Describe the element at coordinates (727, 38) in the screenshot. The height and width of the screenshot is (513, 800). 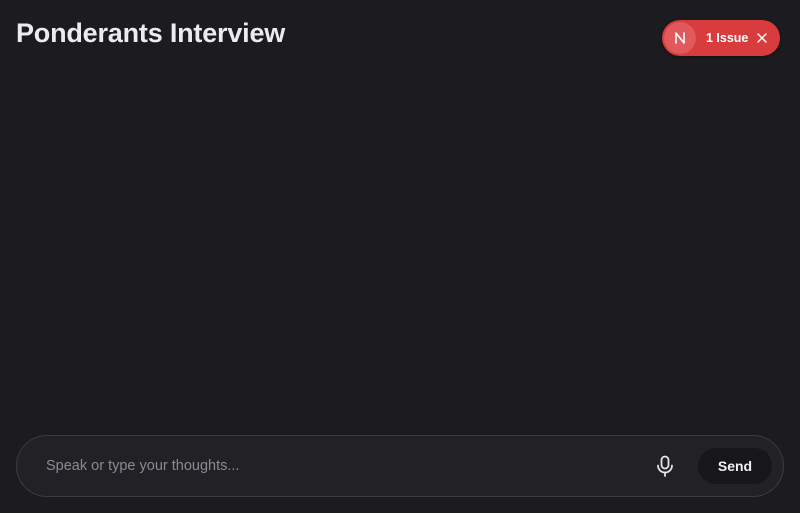
I see `issue-count-label: 1 Issue` at that location.